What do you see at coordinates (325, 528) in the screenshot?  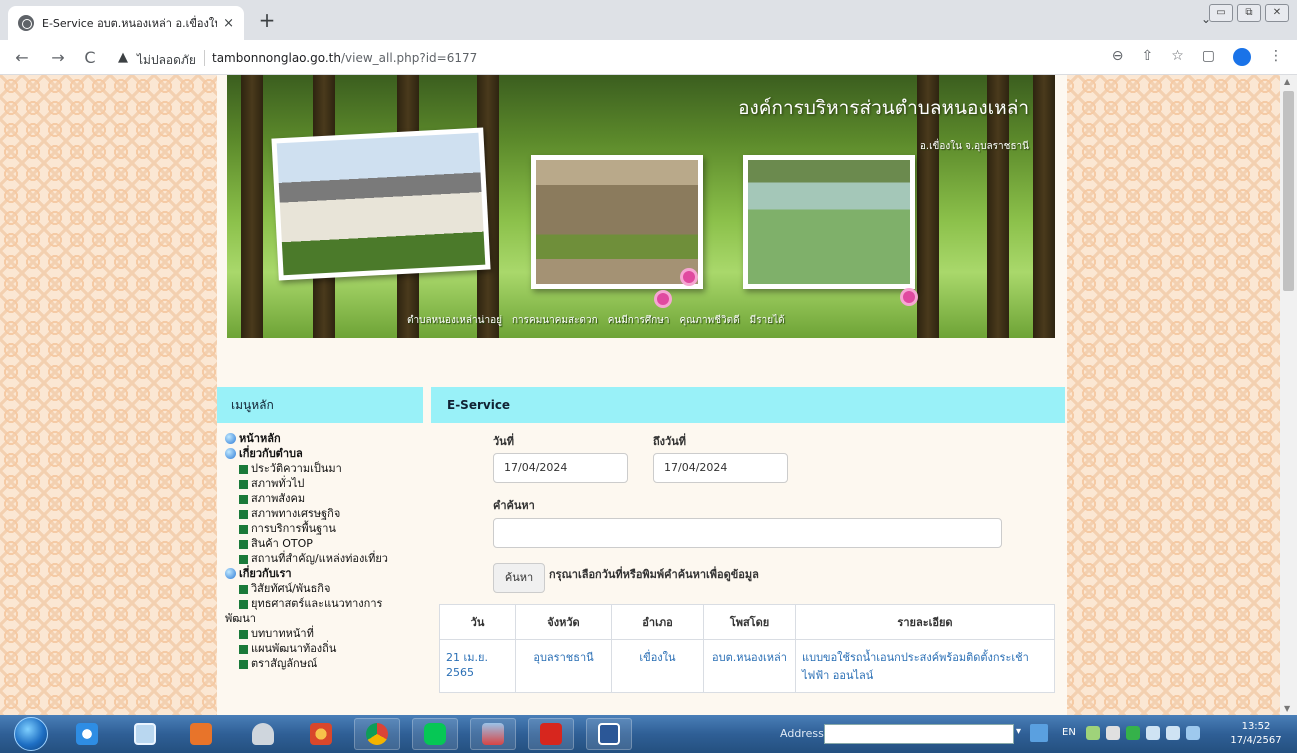 I see `menu-item-infrastructure: การบริการพื้นฐาน` at bounding box center [325, 528].